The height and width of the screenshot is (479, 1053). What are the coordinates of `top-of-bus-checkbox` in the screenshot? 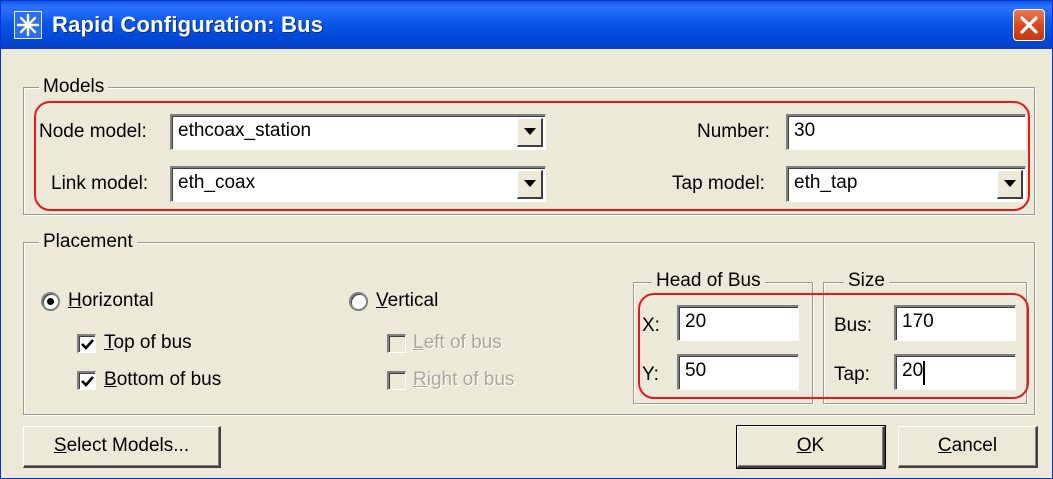 It's located at (86, 343).